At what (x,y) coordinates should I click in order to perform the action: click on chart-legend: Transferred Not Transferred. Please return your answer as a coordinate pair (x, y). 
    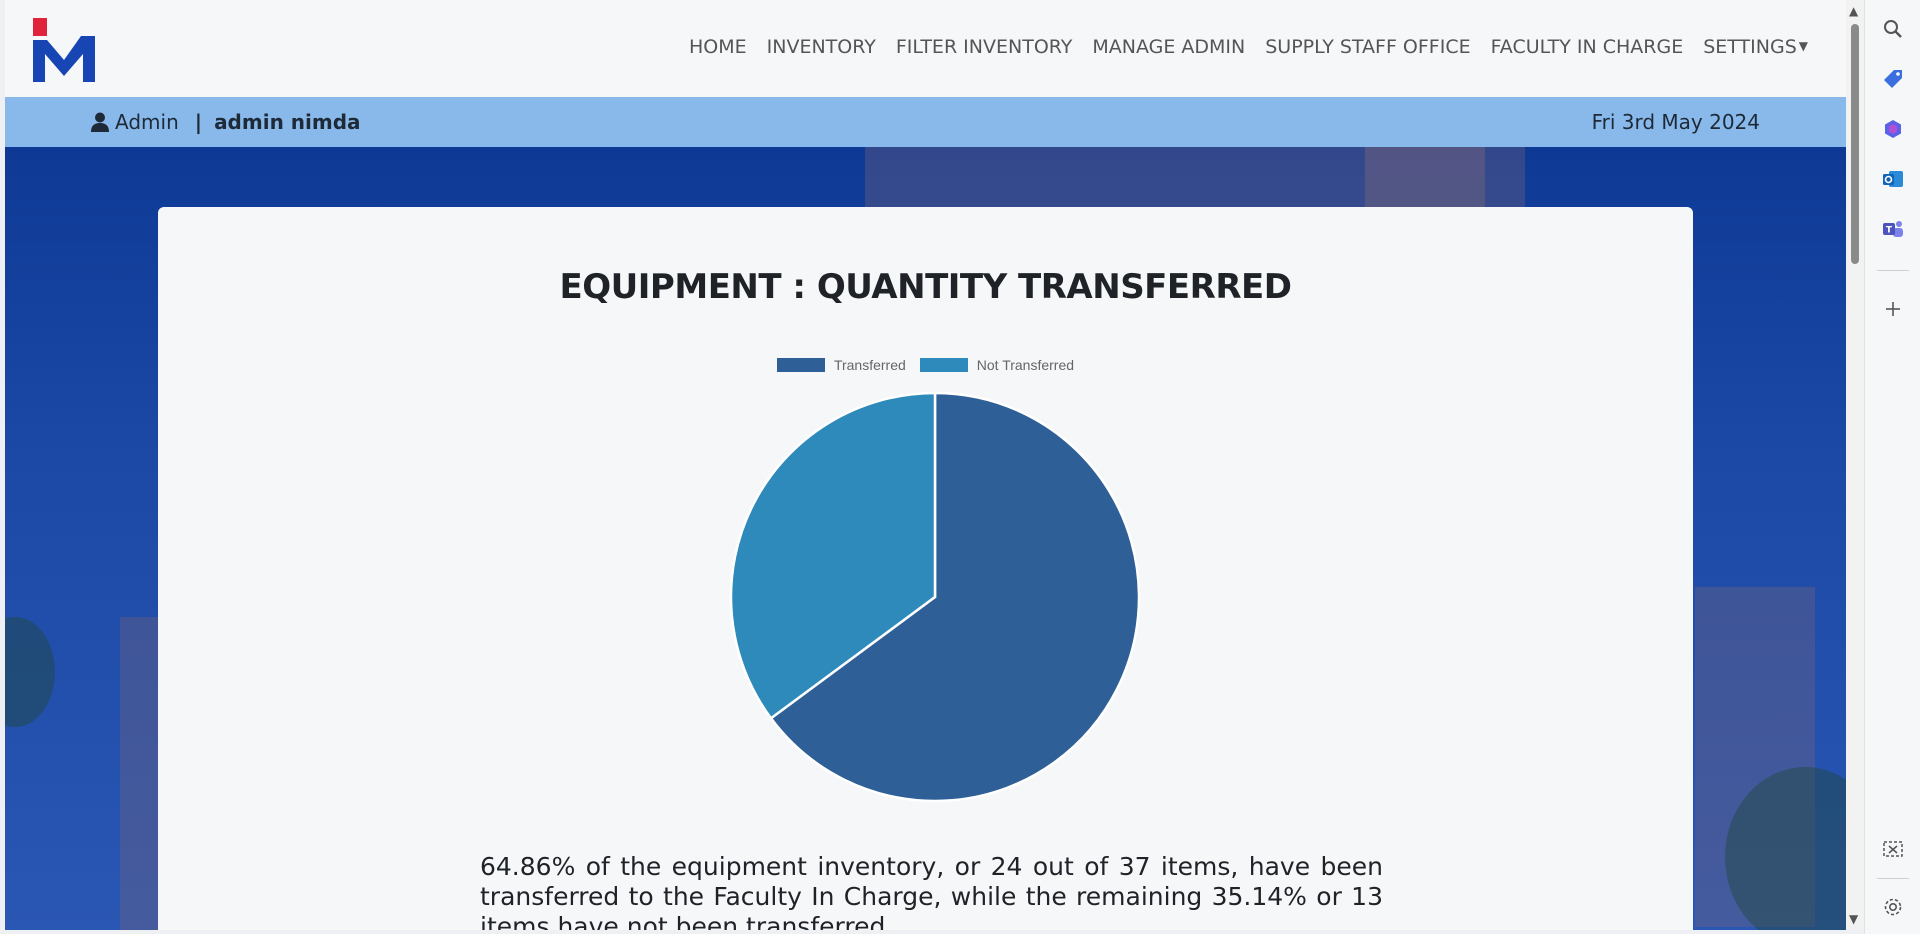
    Looking at the image, I should click on (925, 365).